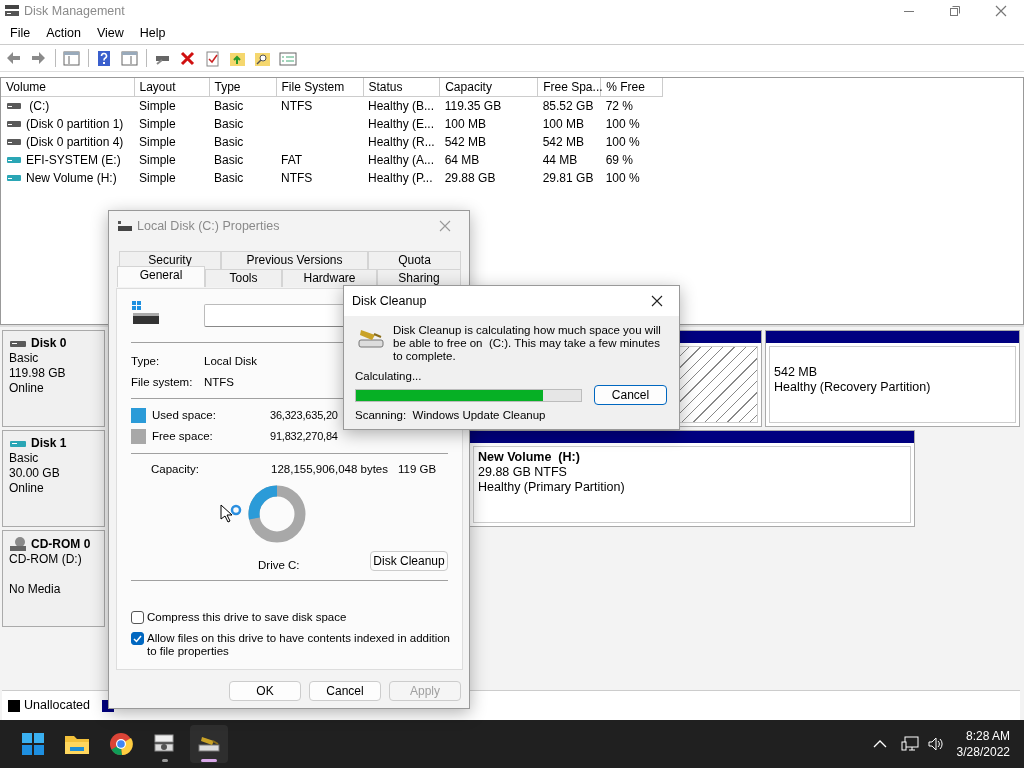  I want to click on field-label: Type:, so click(146, 361).